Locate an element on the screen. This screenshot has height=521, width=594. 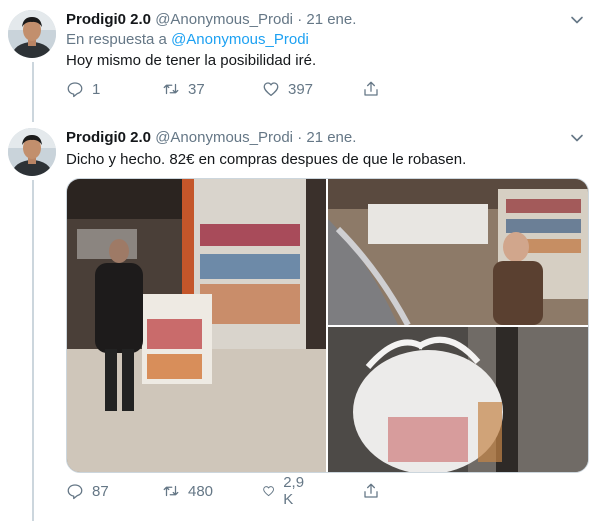
reply-count: 1 is located at coordinates (96, 89).